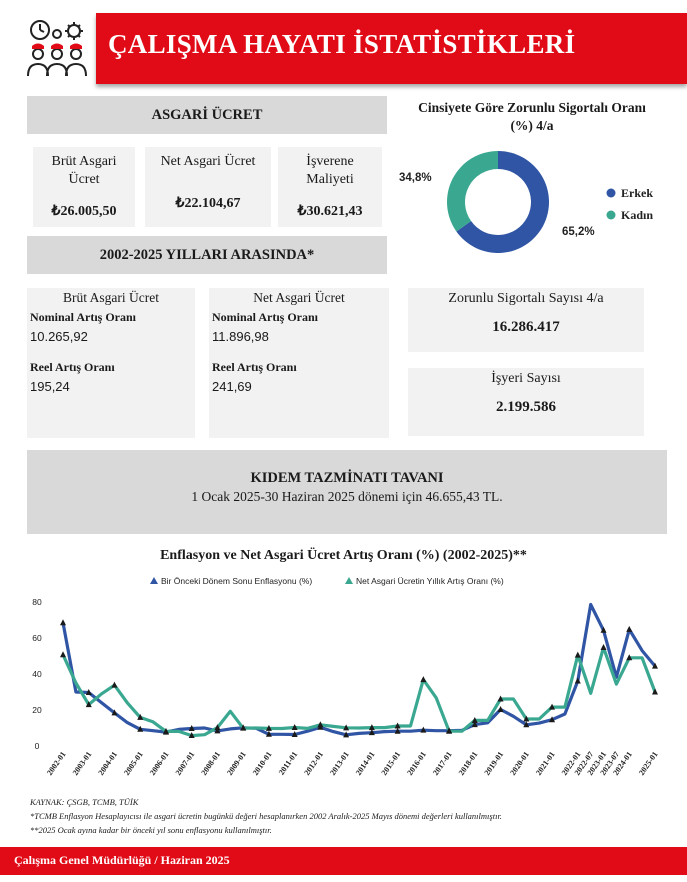 The width and height of the screenshot is (687, 882). Describe the element at coordinates (347, 478) in the screenshot. I see `kidem-title: KIDEM TAZMİNATI TAVANI` at that location.